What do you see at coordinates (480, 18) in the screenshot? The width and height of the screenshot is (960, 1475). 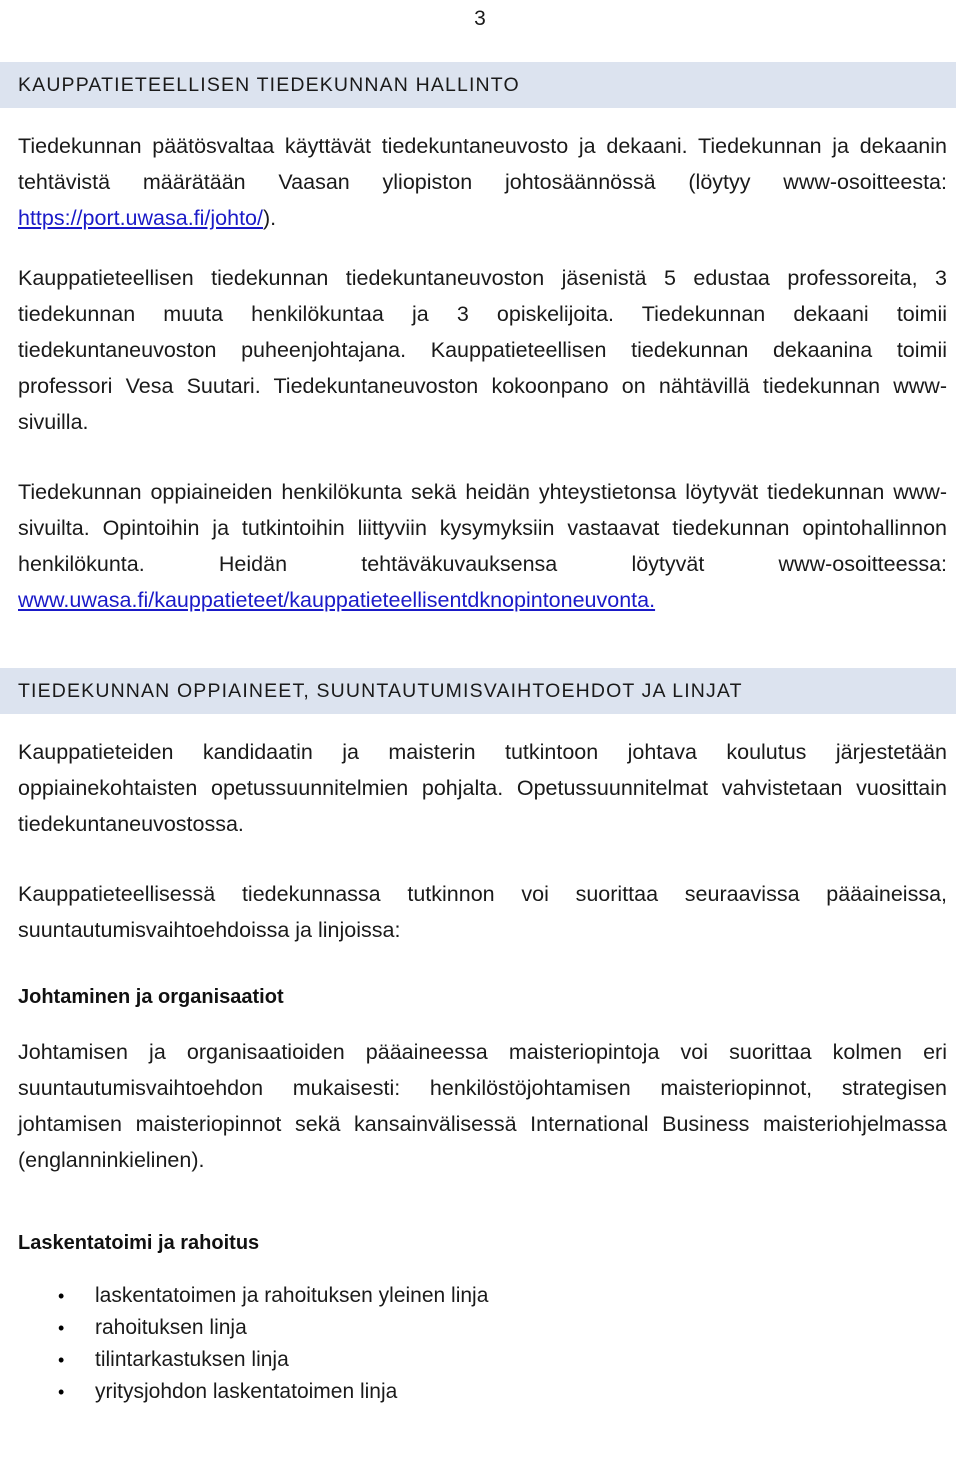 I see `page-number: 3` at bounding box center [480, 18].